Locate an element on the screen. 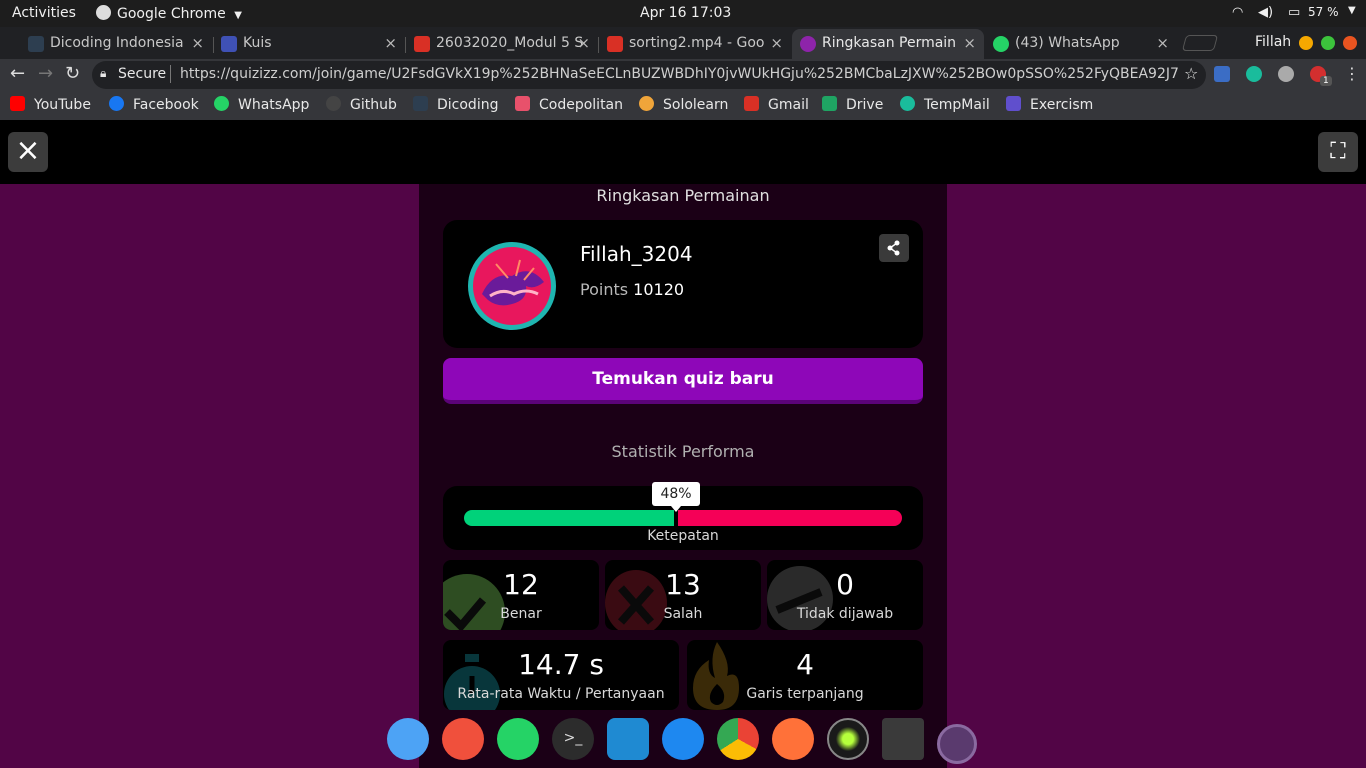 This screenshot has width=1366, height=768. chevron-down-icon: ▼ is located at coordinates (238, 15).